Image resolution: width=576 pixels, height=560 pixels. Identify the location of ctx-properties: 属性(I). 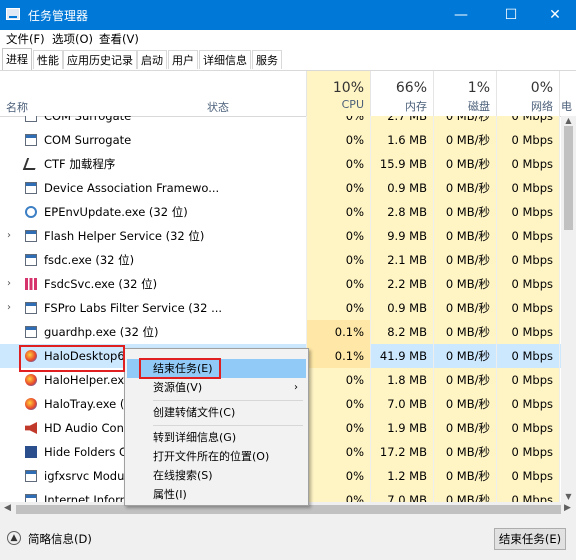
(216, 494).